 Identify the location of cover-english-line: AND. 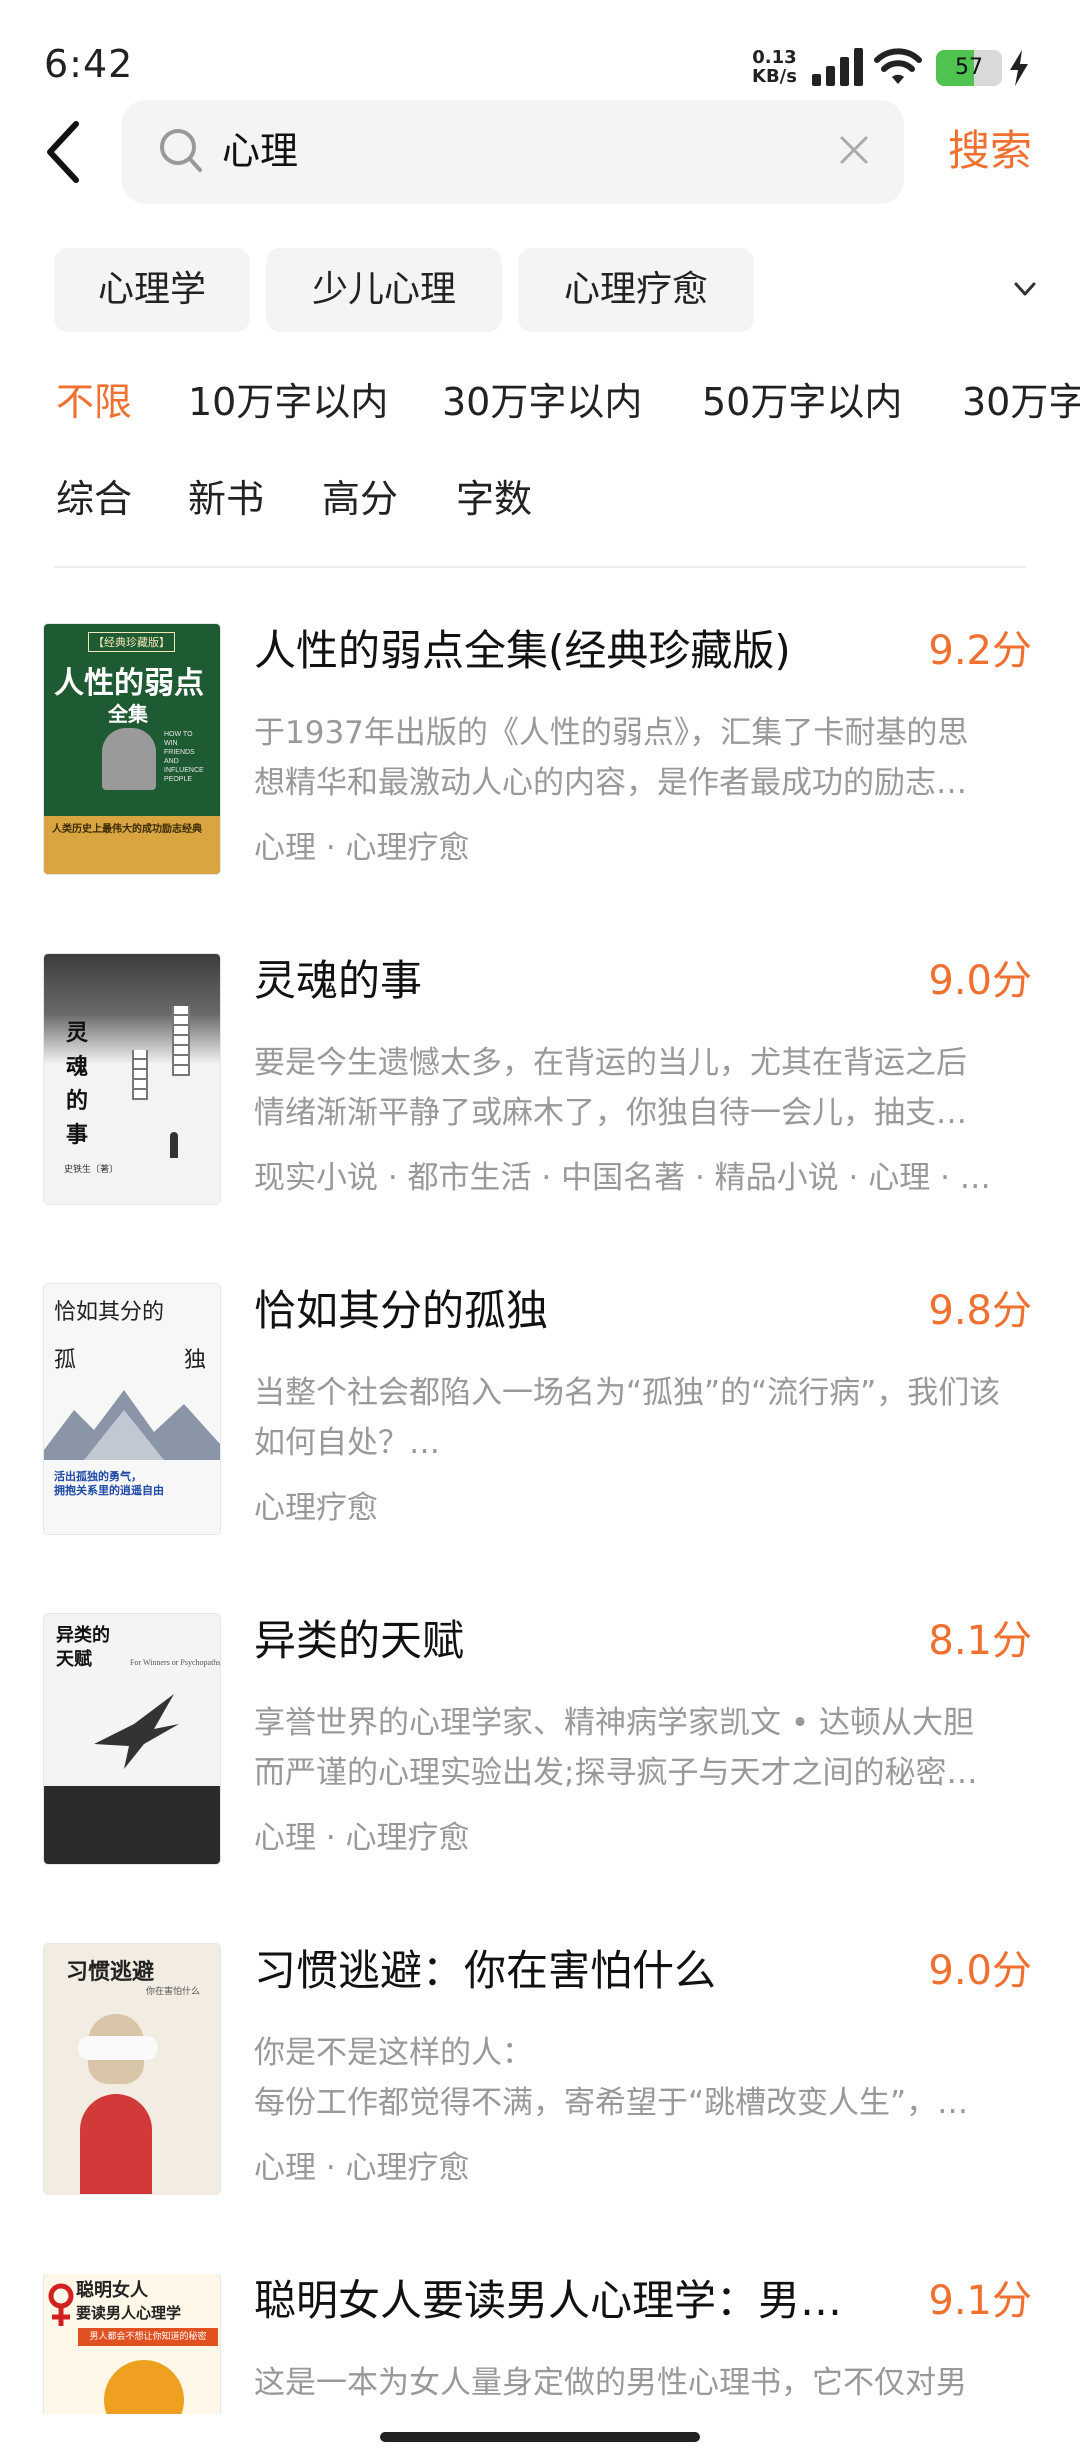
(171, 761).